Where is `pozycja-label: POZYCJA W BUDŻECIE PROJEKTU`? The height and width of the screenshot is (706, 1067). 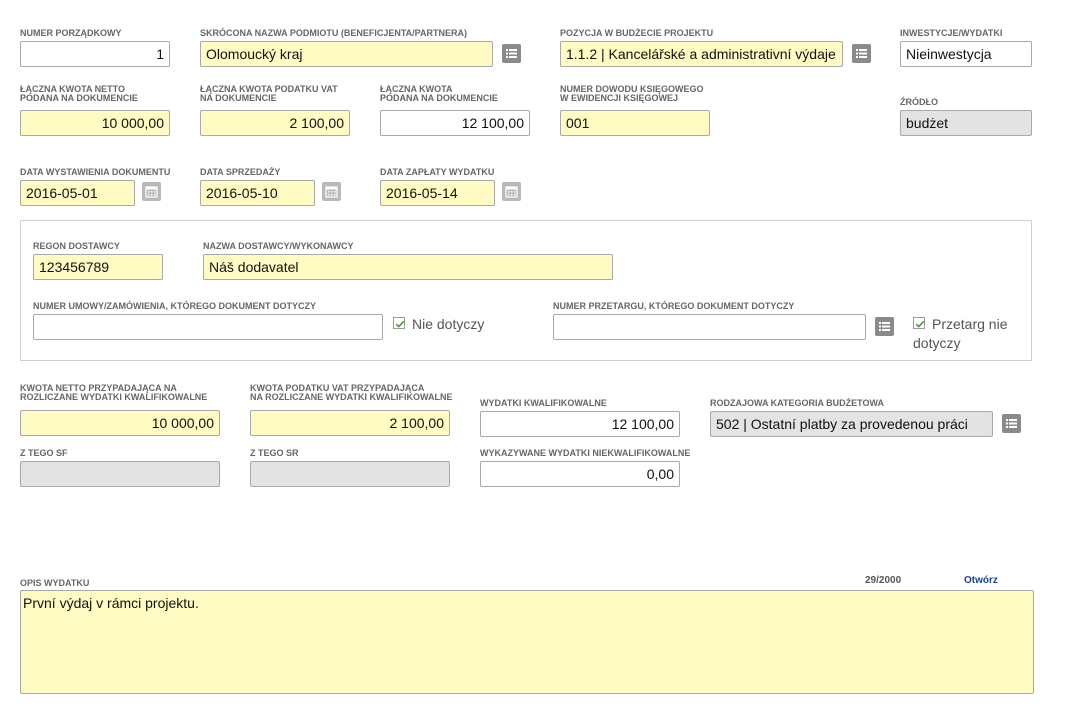 pozycja-label: POZYCJA W BUDŻECIE PROJEKTU is located at coordinates (637, 33).